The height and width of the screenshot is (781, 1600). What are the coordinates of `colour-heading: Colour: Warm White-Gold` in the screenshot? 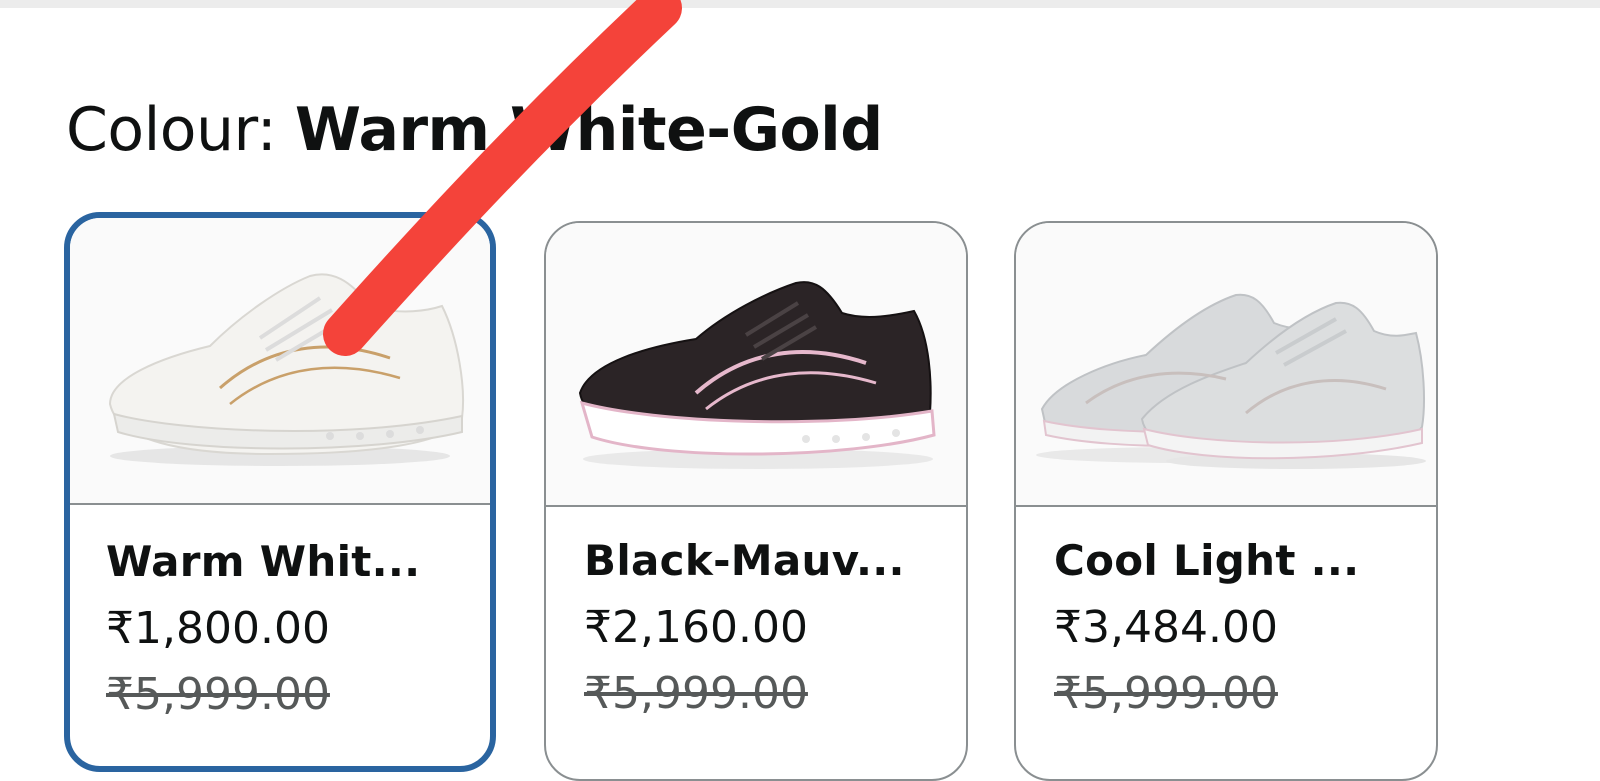 It's located at (474, 130).